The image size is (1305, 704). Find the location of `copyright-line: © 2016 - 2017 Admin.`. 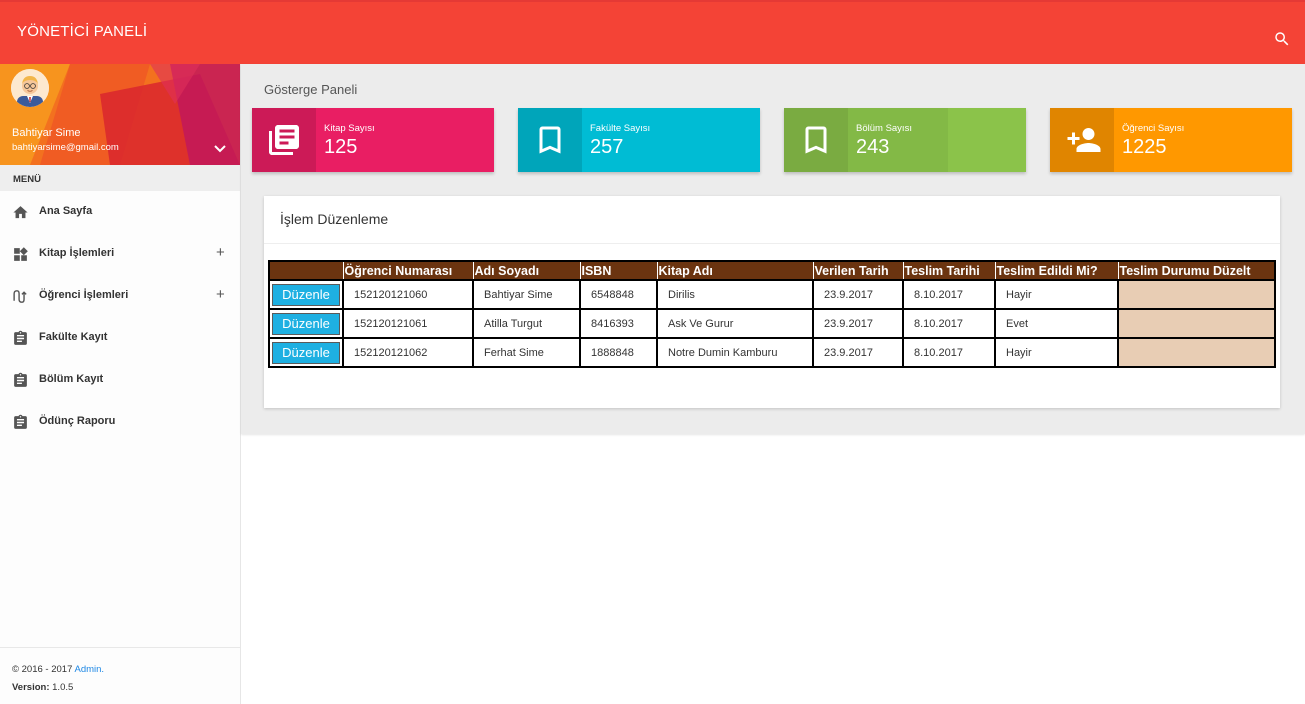

copyright-line: © 2016 - 2017 Admin. is located at coordinates (126, 670).